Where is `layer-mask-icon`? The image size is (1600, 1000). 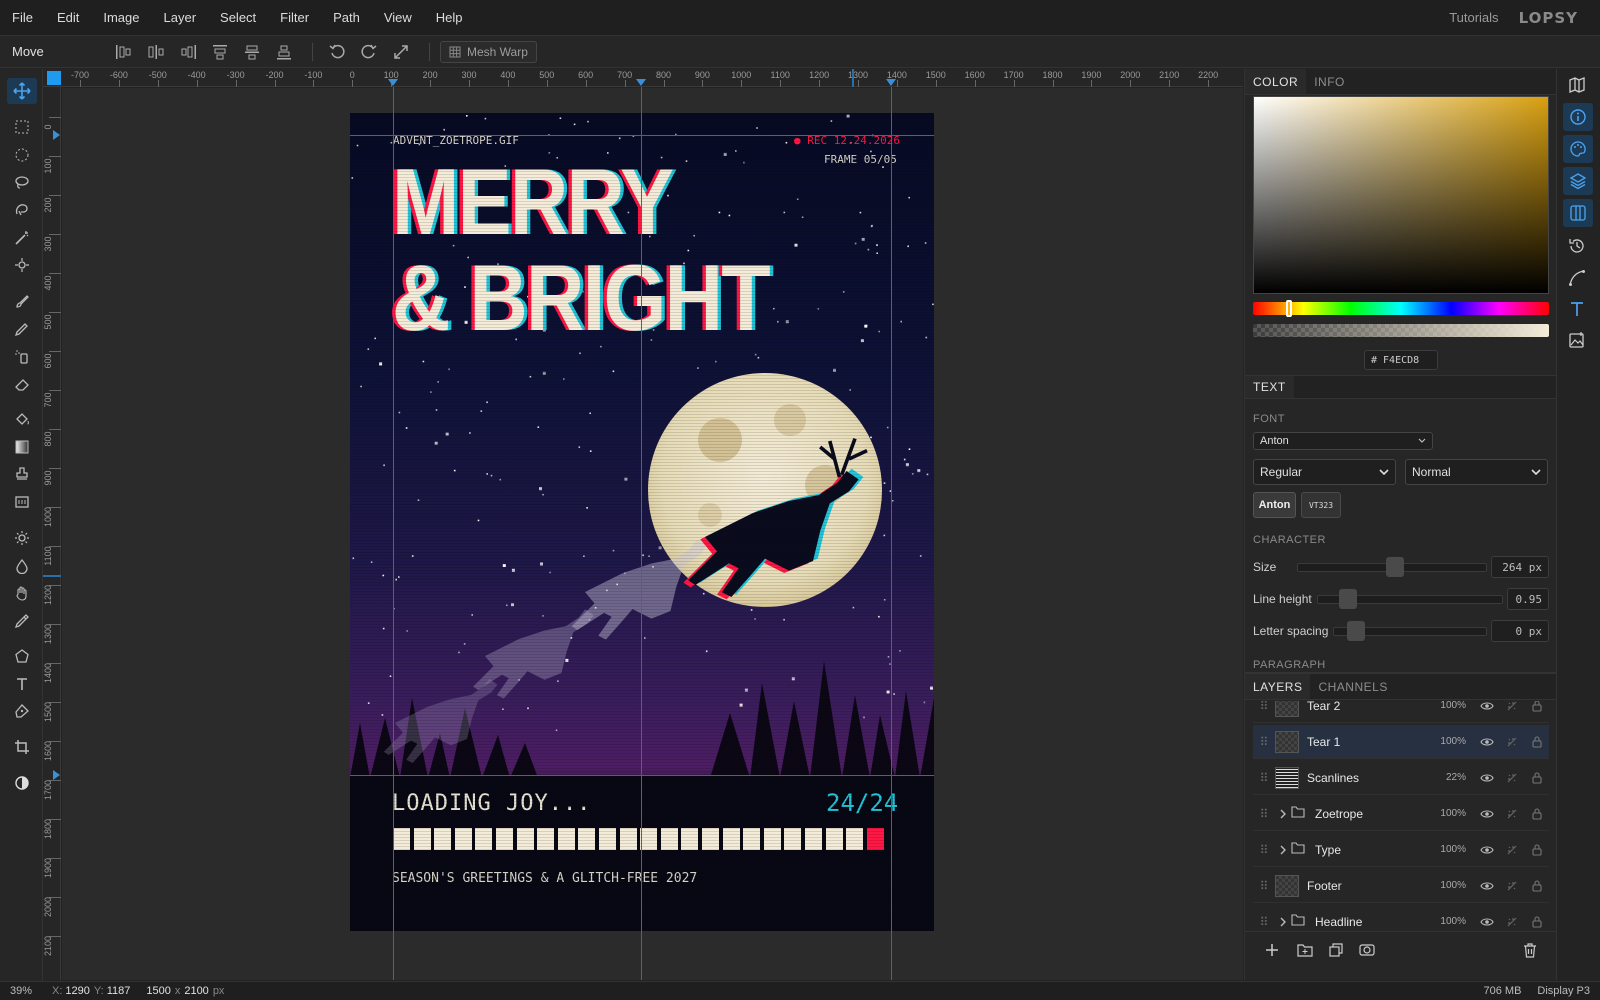 layer-mask-icon is located at coordinates (1367, 951).